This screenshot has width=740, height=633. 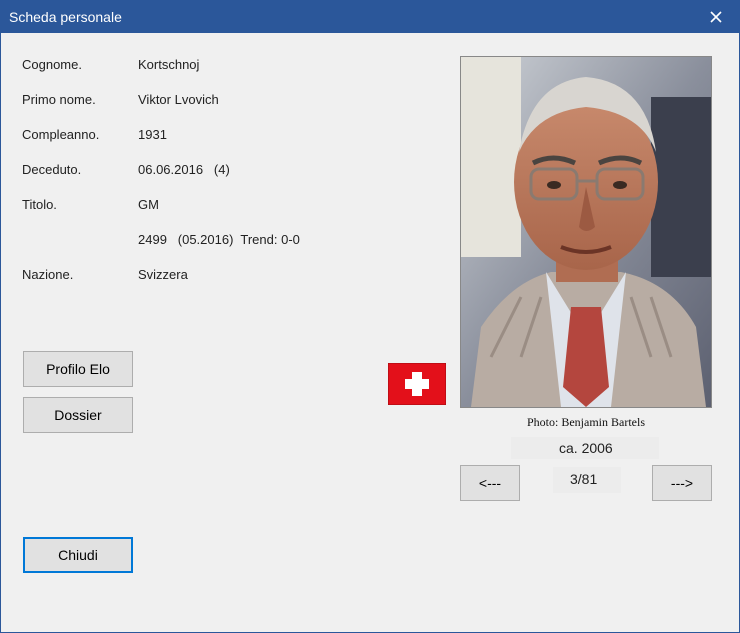 What do you see at coordinates (584, 479) in the screenshot?
I see `photo-counter: 3/81` at bounding box center [584, 479].